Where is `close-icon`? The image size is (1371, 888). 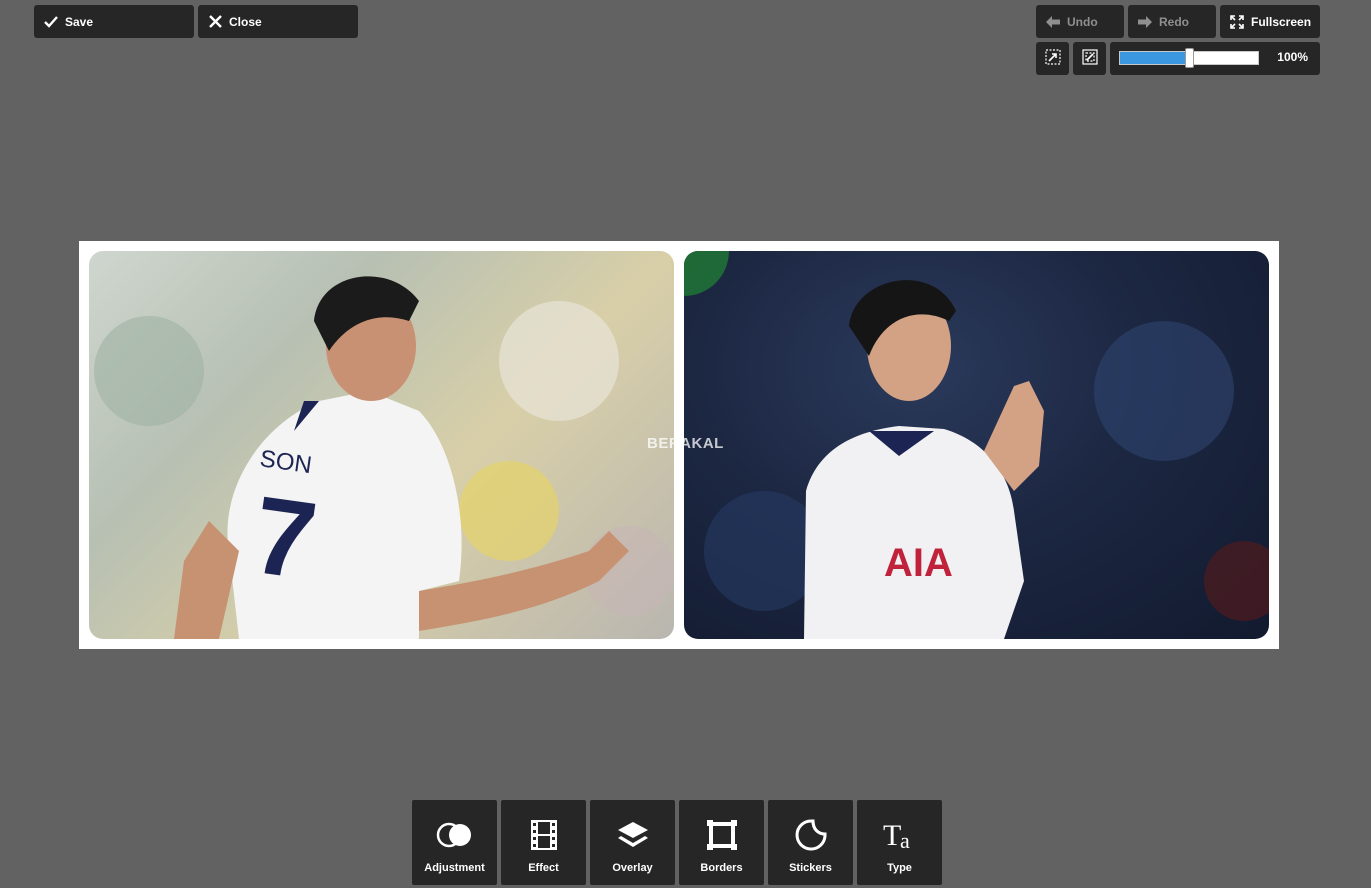
close-icon is located at coordinates (215, 22).